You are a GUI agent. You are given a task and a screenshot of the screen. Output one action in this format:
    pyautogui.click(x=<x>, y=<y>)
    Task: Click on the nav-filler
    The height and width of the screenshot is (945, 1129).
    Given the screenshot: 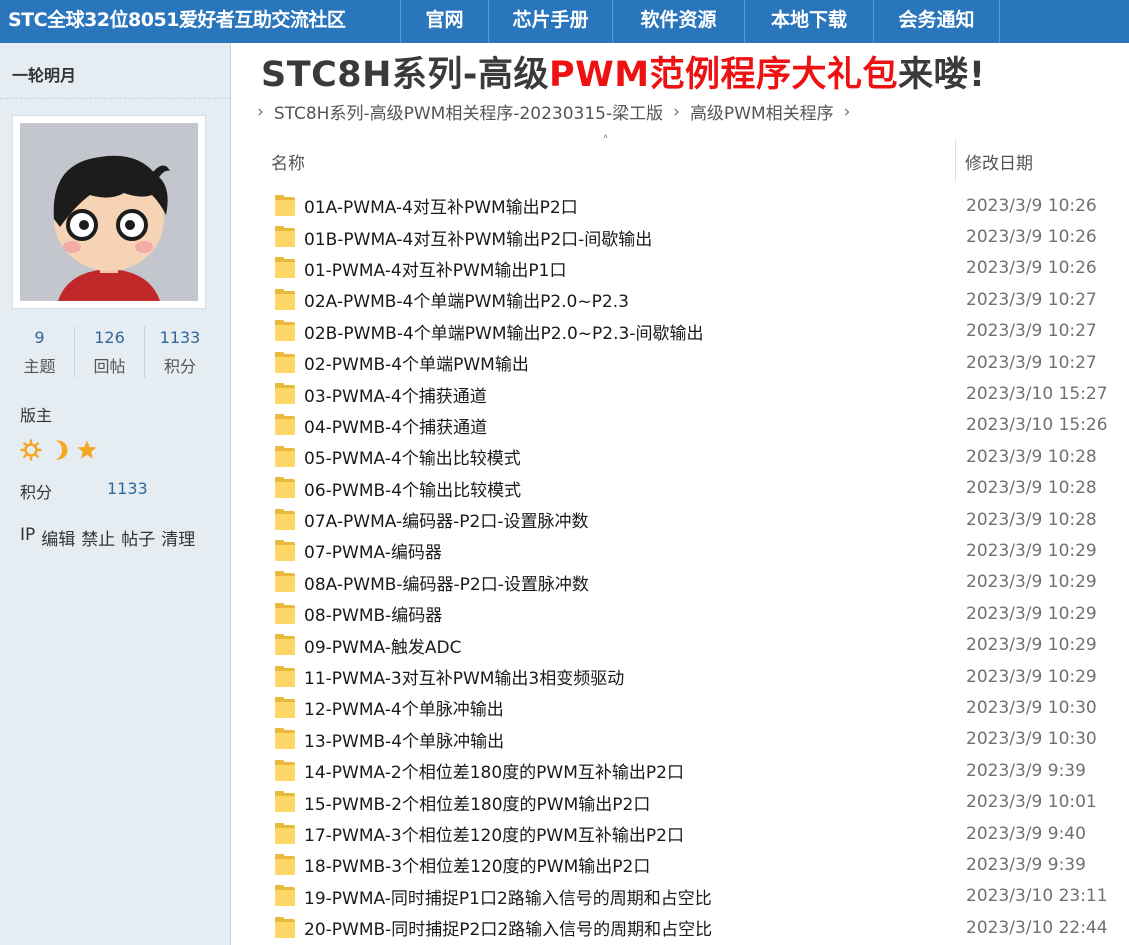 What is the action you would take?
    pyautogui.click(x=1064, y=21)
    